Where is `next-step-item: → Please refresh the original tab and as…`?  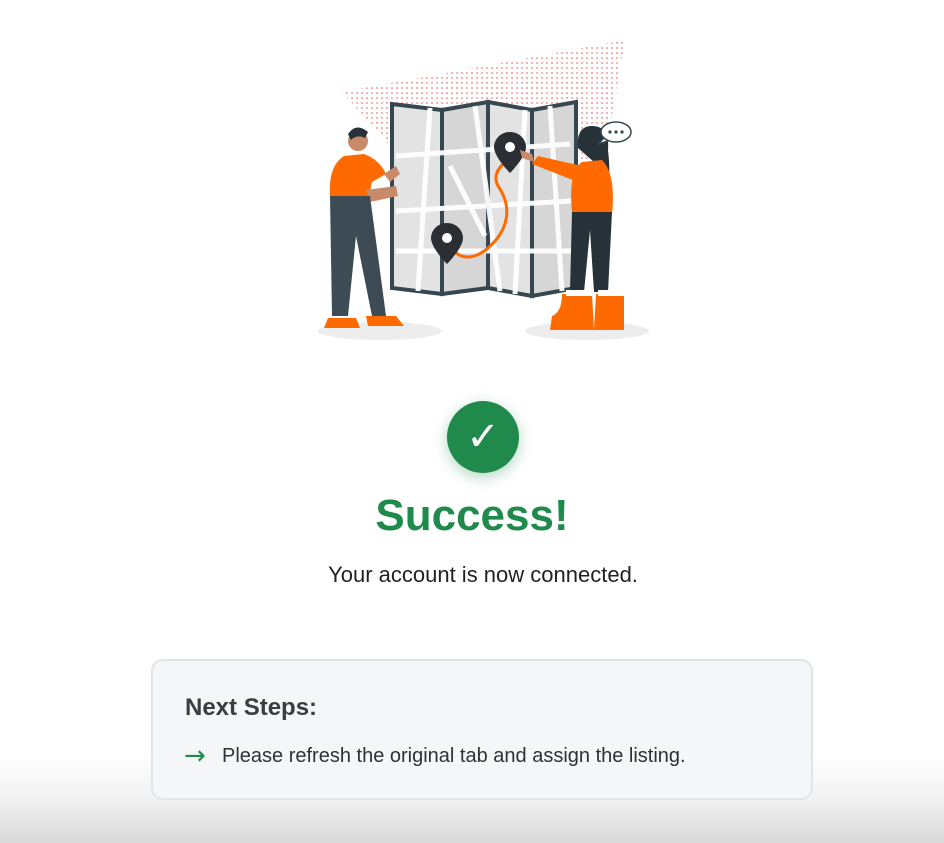 next-step-item: → Please refresh the original tab and as… is located at coordinates (435, 756).